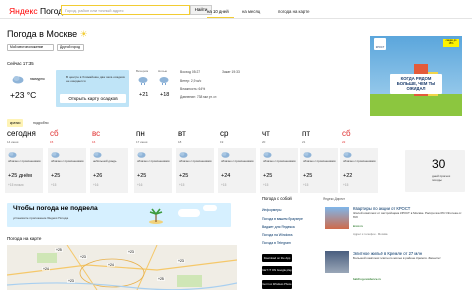 This screenshot has width=472, height=290. What do you see at coordinates (111, 265) in the screenshot?
I see `map-temp-label: +24` at bounding box center [111, 265].